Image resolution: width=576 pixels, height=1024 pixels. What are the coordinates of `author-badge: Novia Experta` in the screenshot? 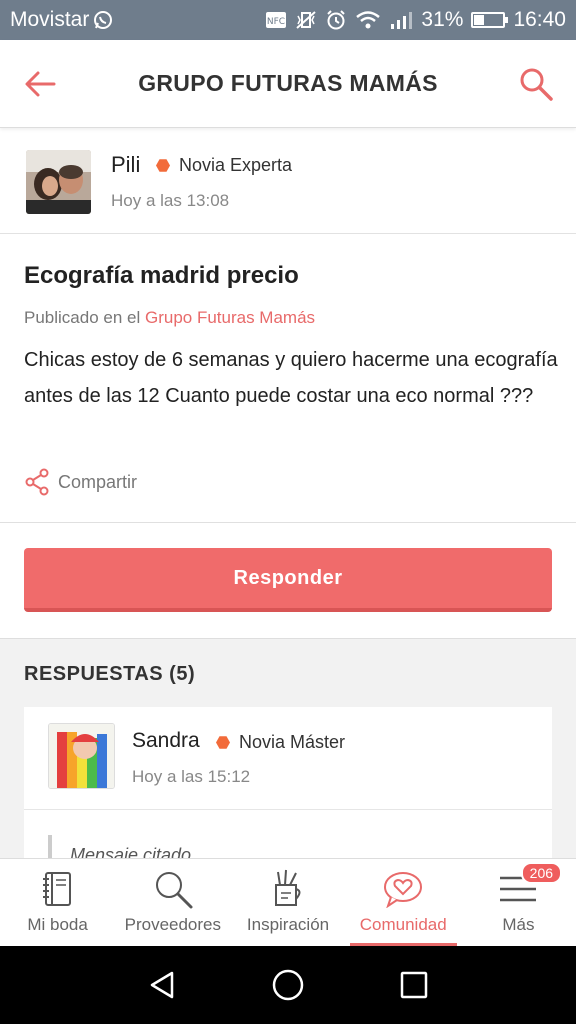 It's located at (224, 165).